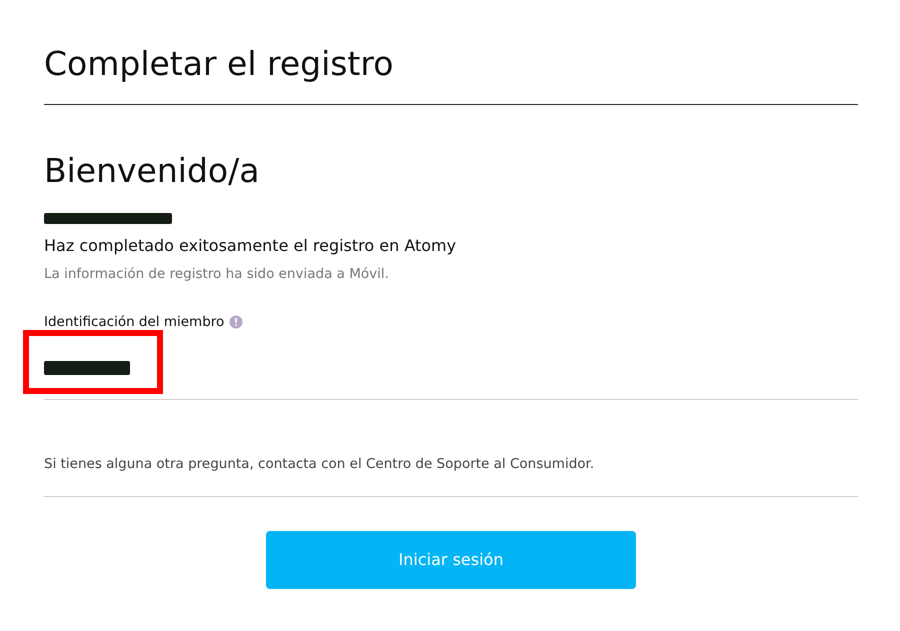 The width and height of the screenshot is (900, 631). What do you see at coordinates (319, 464) in the screenshot?
I see `support-note: Si tienes alguna otra pregunta, contacta con el Centro de Soporte al Consumidor.` at bounding box center [319, 464].